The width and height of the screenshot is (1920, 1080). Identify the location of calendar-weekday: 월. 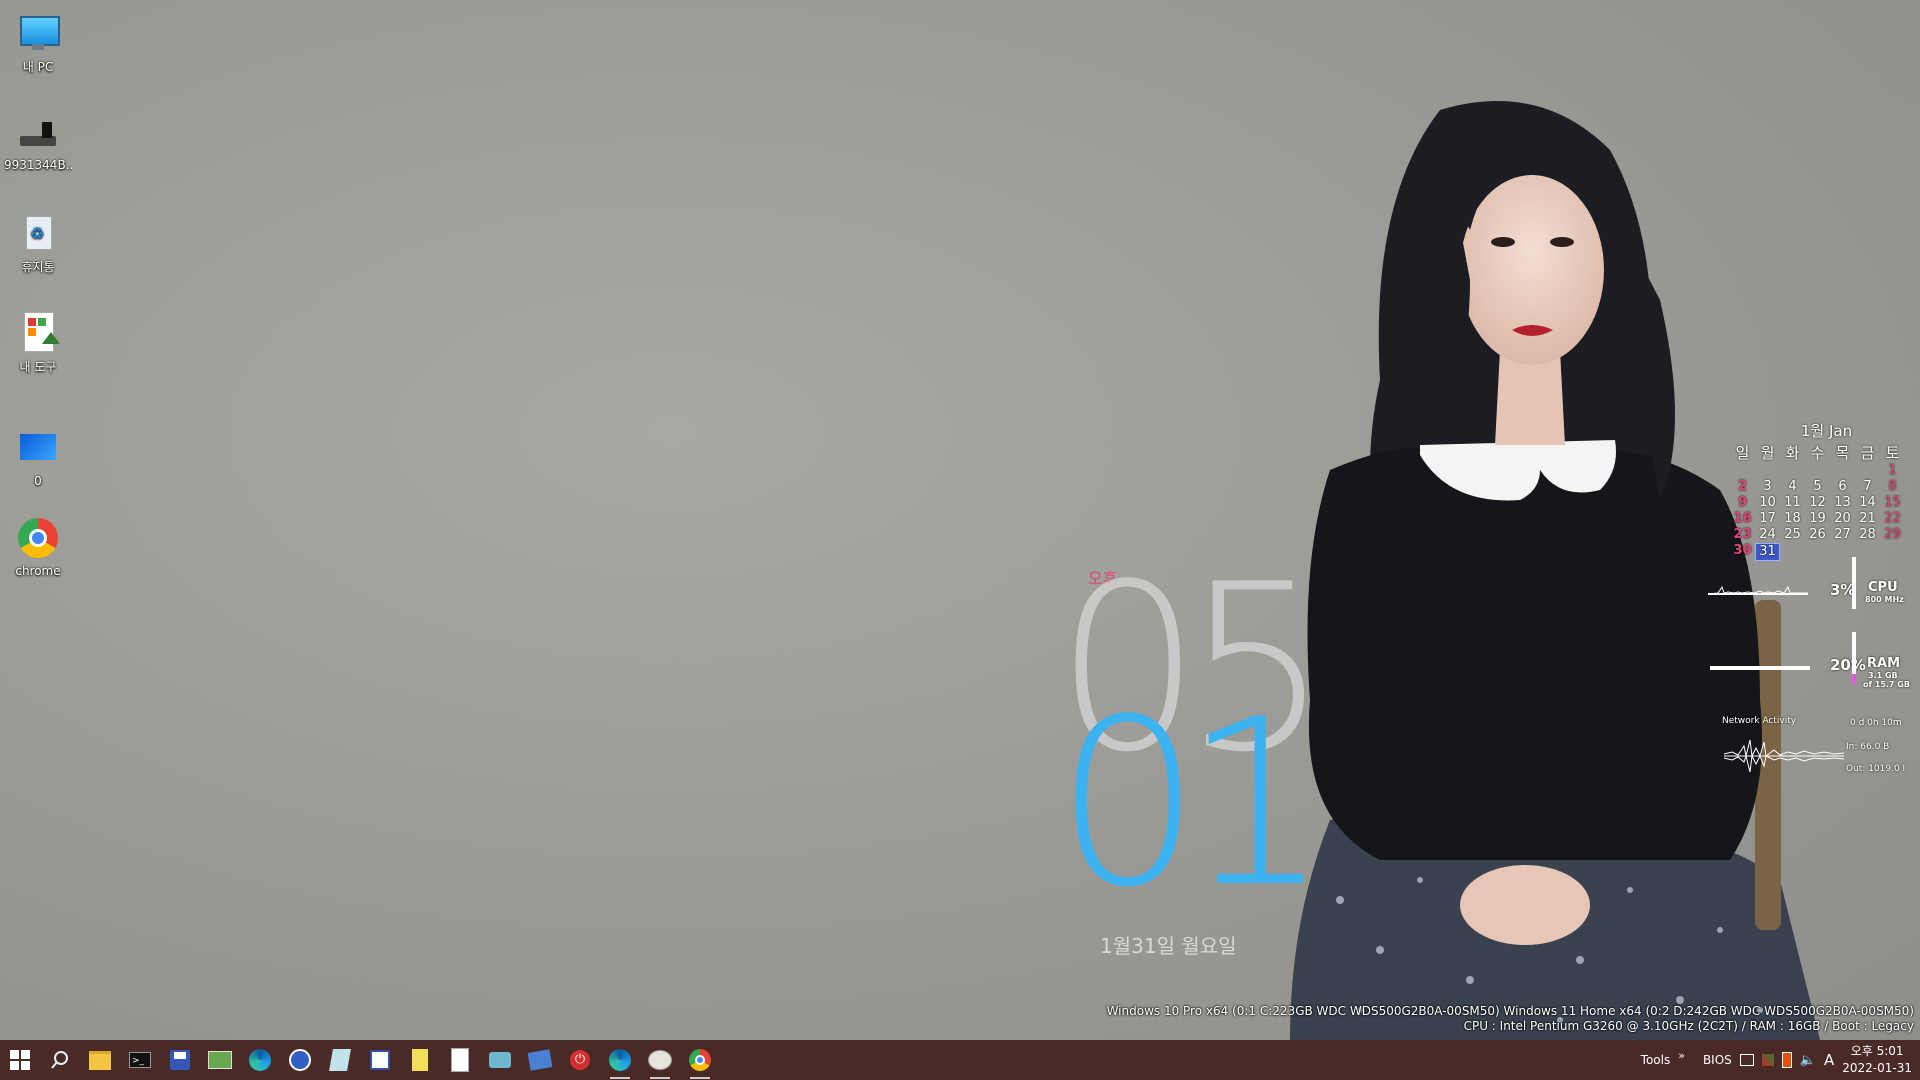
(1767, 453).